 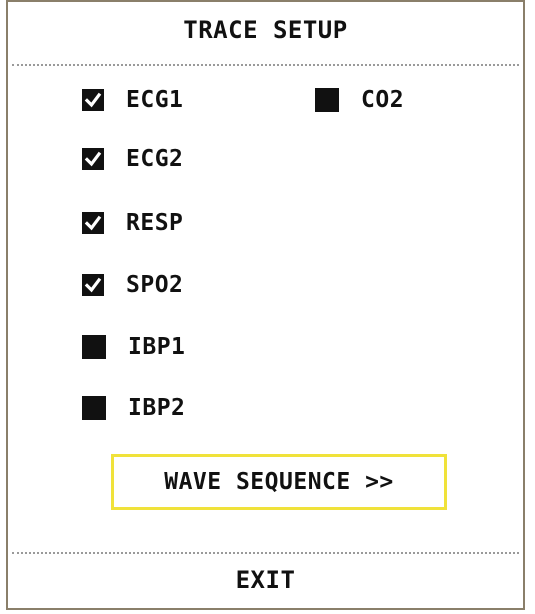 I want to click on option-ibp1: IBP1, so click(x=133, y=347).